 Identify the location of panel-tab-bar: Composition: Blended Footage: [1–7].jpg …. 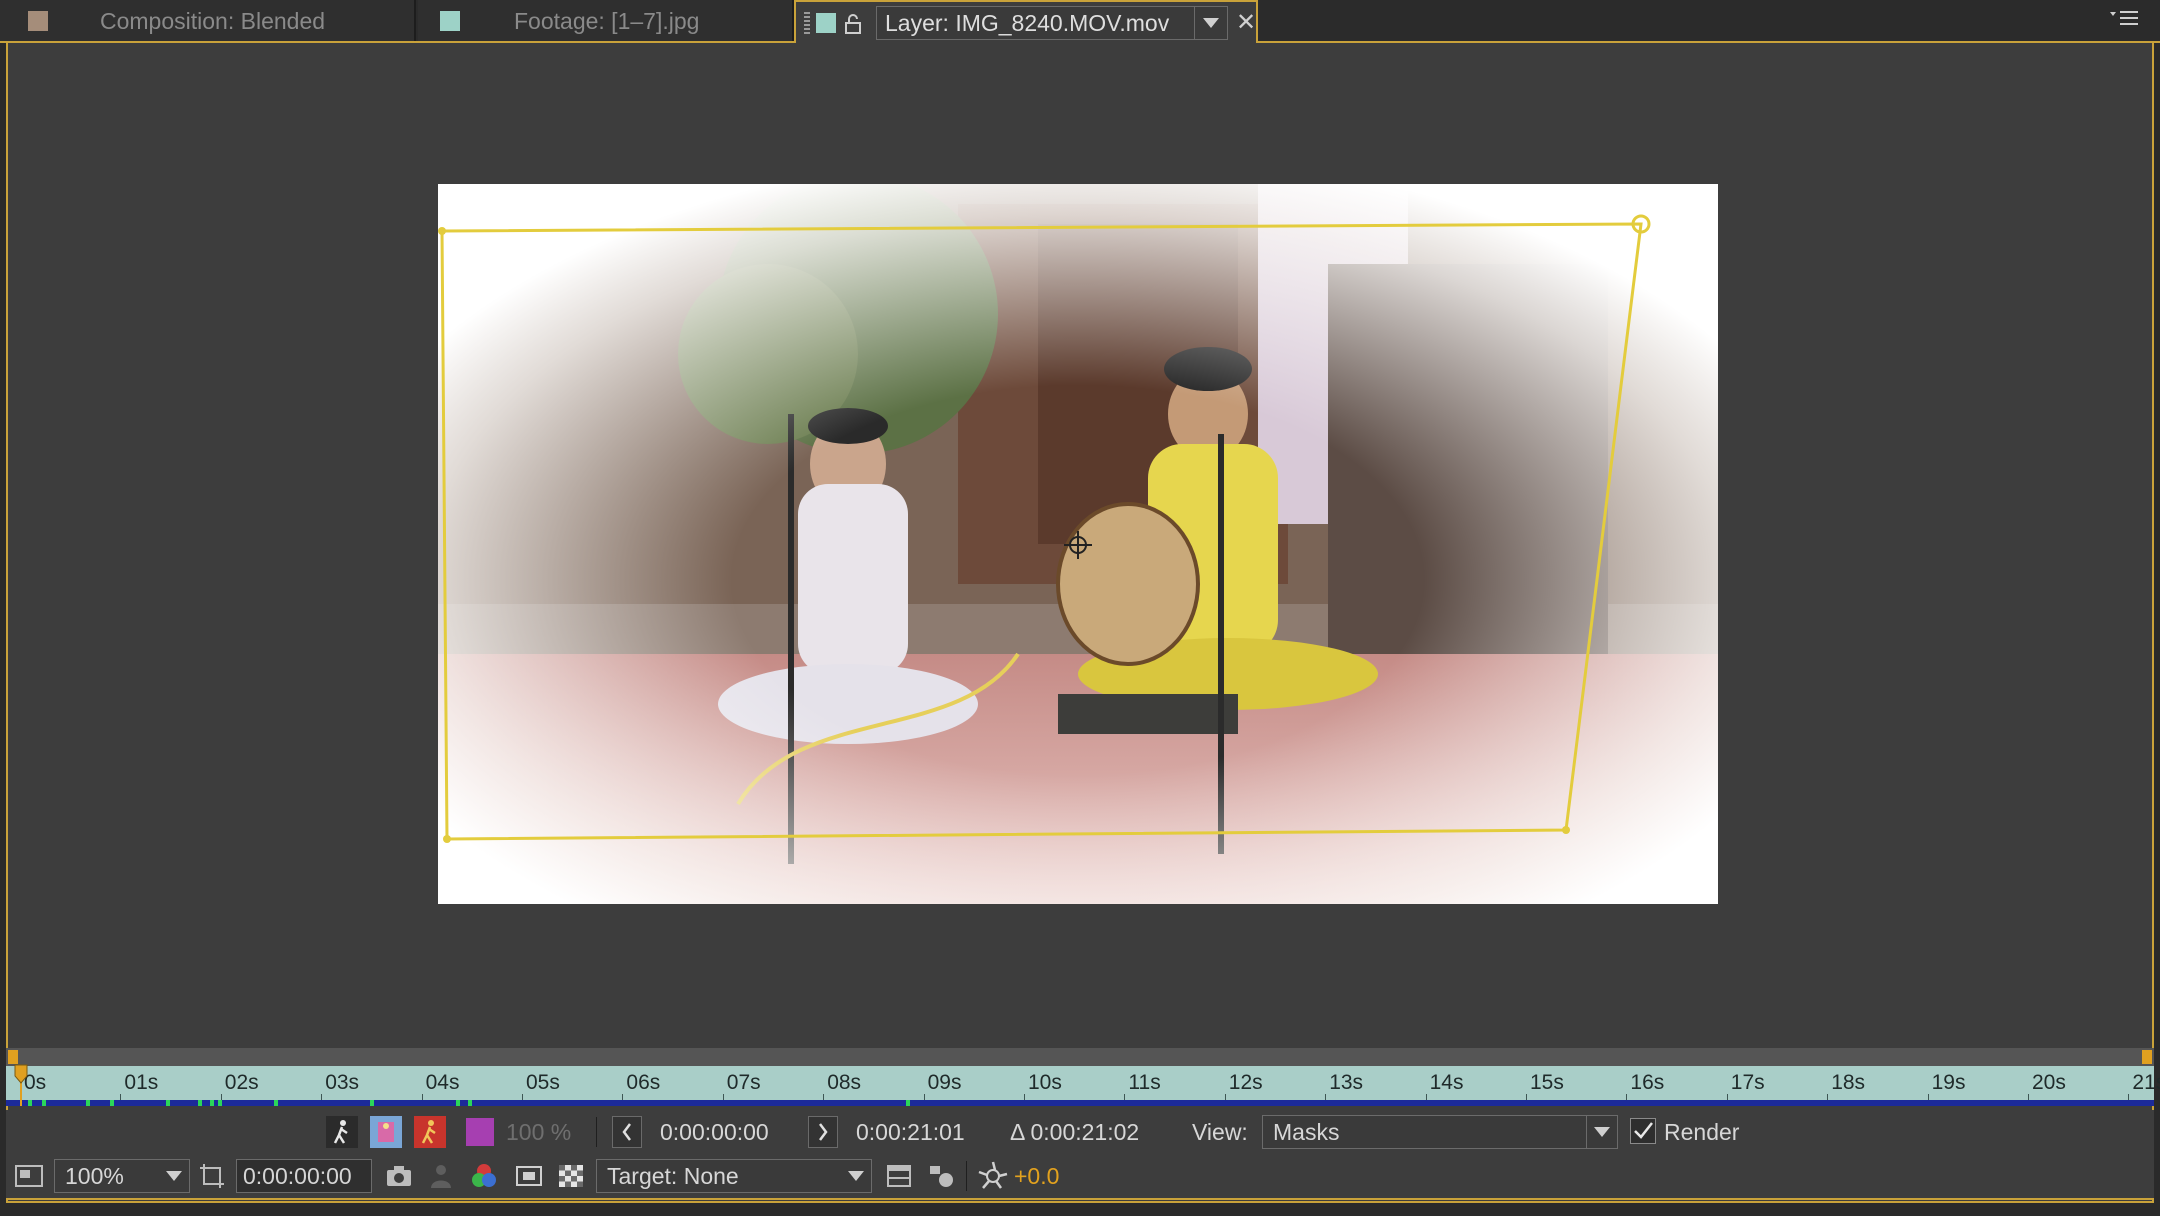
(1080, 21).